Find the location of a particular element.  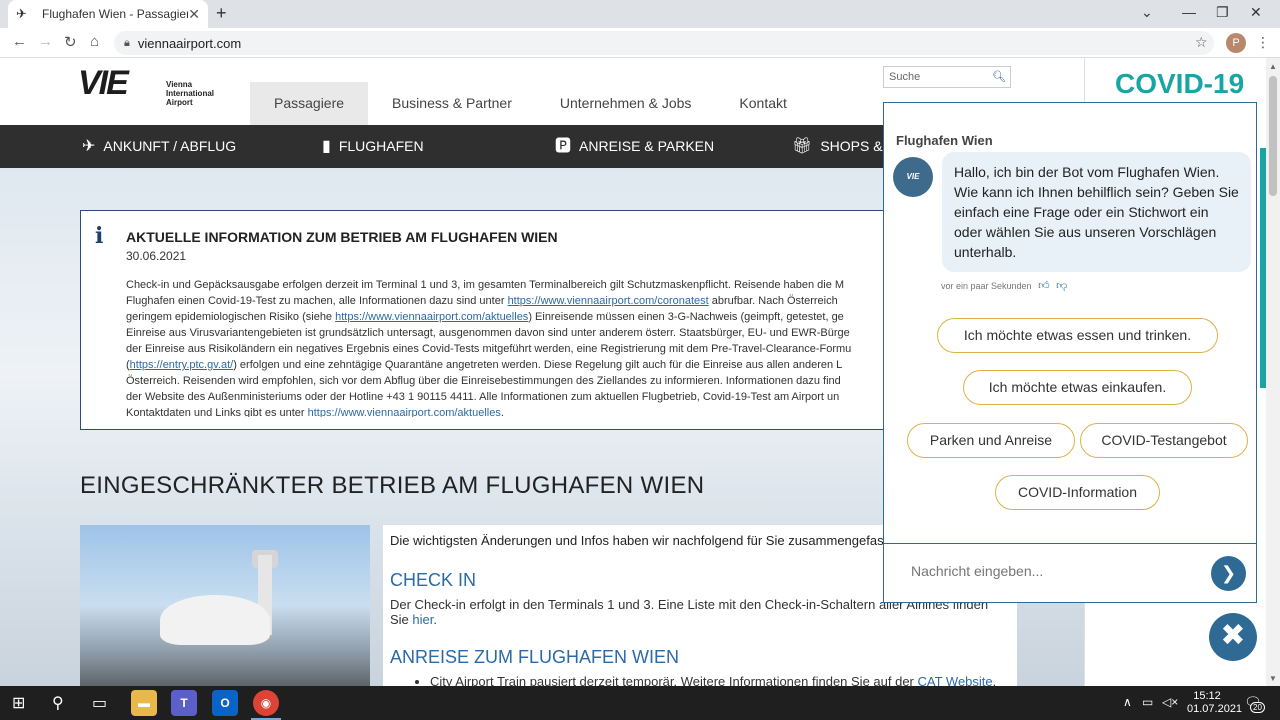

cat-website-link: CAT Website is located at coordinates (955, 680).